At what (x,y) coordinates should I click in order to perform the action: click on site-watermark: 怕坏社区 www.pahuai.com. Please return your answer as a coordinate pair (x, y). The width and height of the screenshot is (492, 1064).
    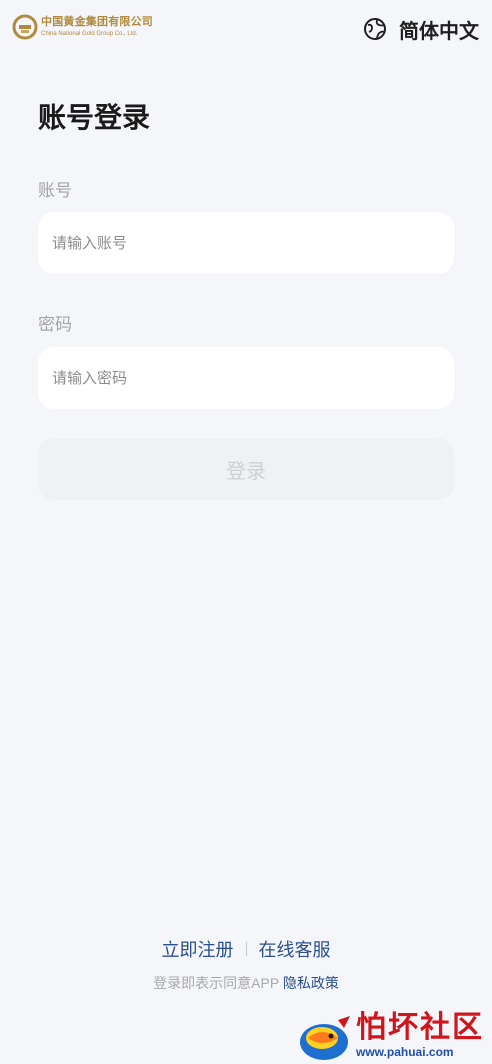
    Looking at the image, I should click on (395, 1036).